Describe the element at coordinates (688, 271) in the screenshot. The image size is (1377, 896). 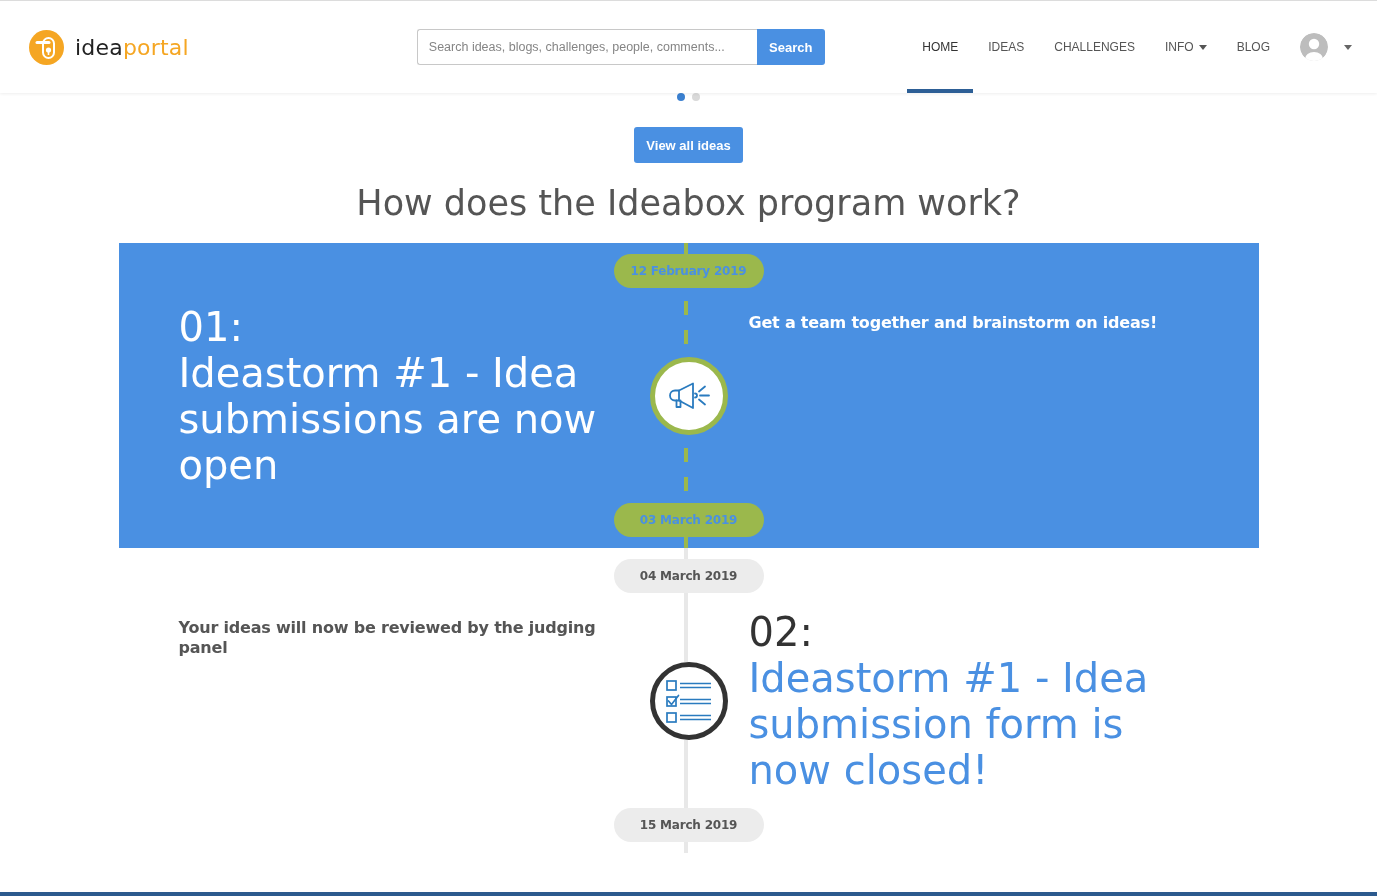
I see `timeline-date: 12 February 2019` at that location.